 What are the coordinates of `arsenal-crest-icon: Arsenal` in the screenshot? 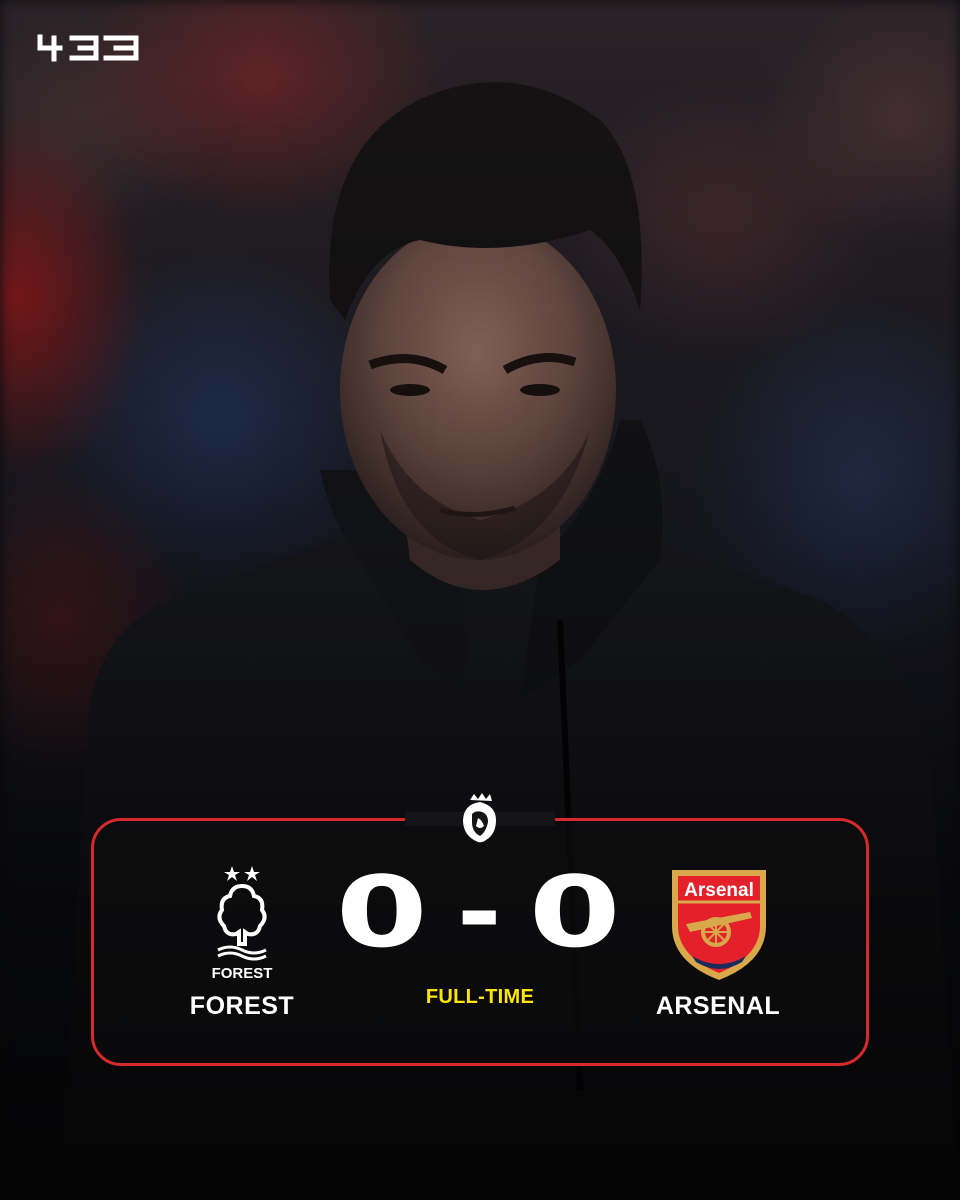 It's located at (719, 925).